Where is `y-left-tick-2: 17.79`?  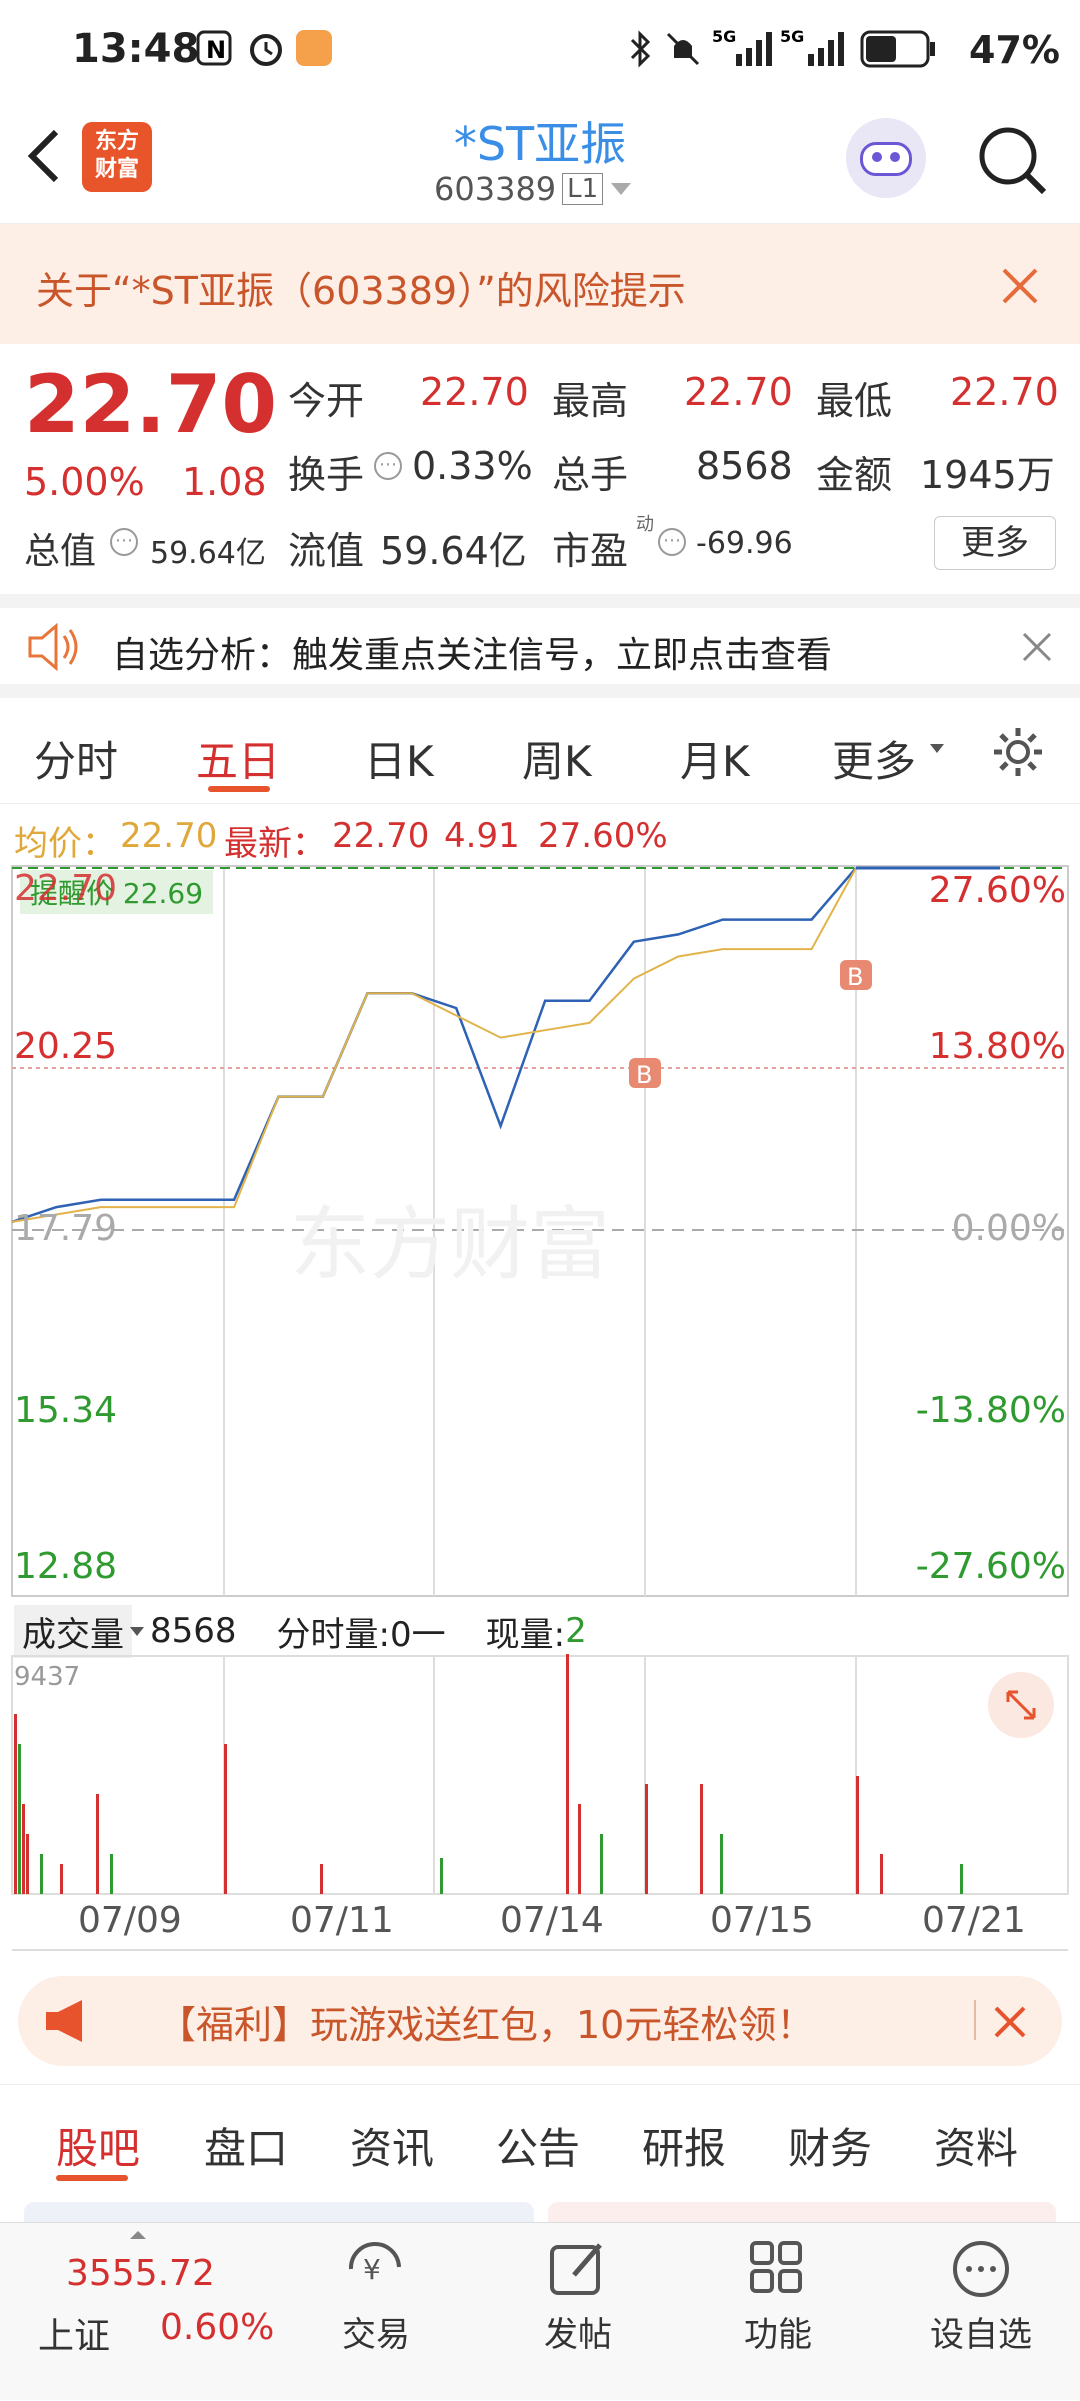
y-left-tick-2: 17.79 is located at coordinates (66, 1228).